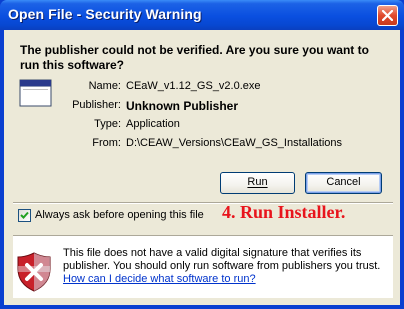  I want to click on checkmark-icon, so click(24, 215).